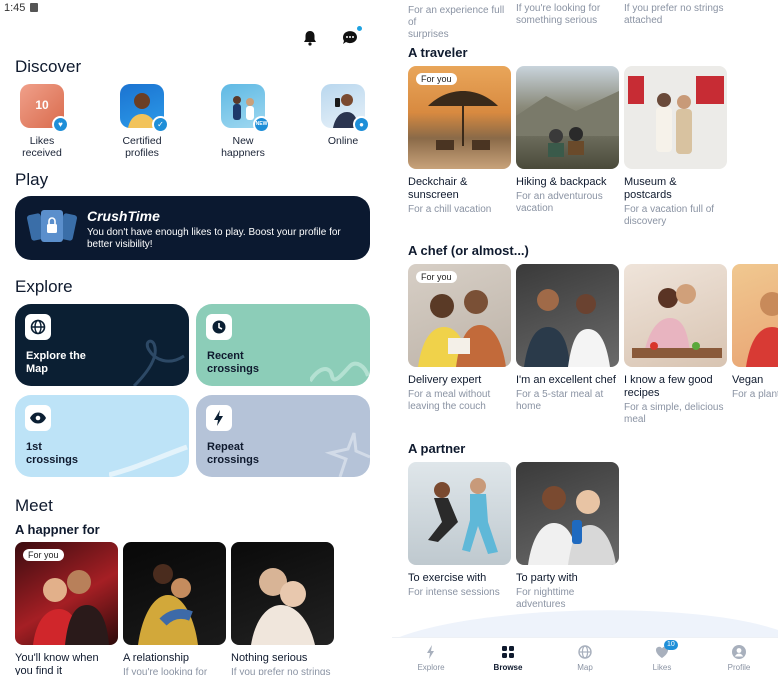 The height and width of the screenshot is (675, 778). I want to click on nav-explore: Explore, so click(431, 658).